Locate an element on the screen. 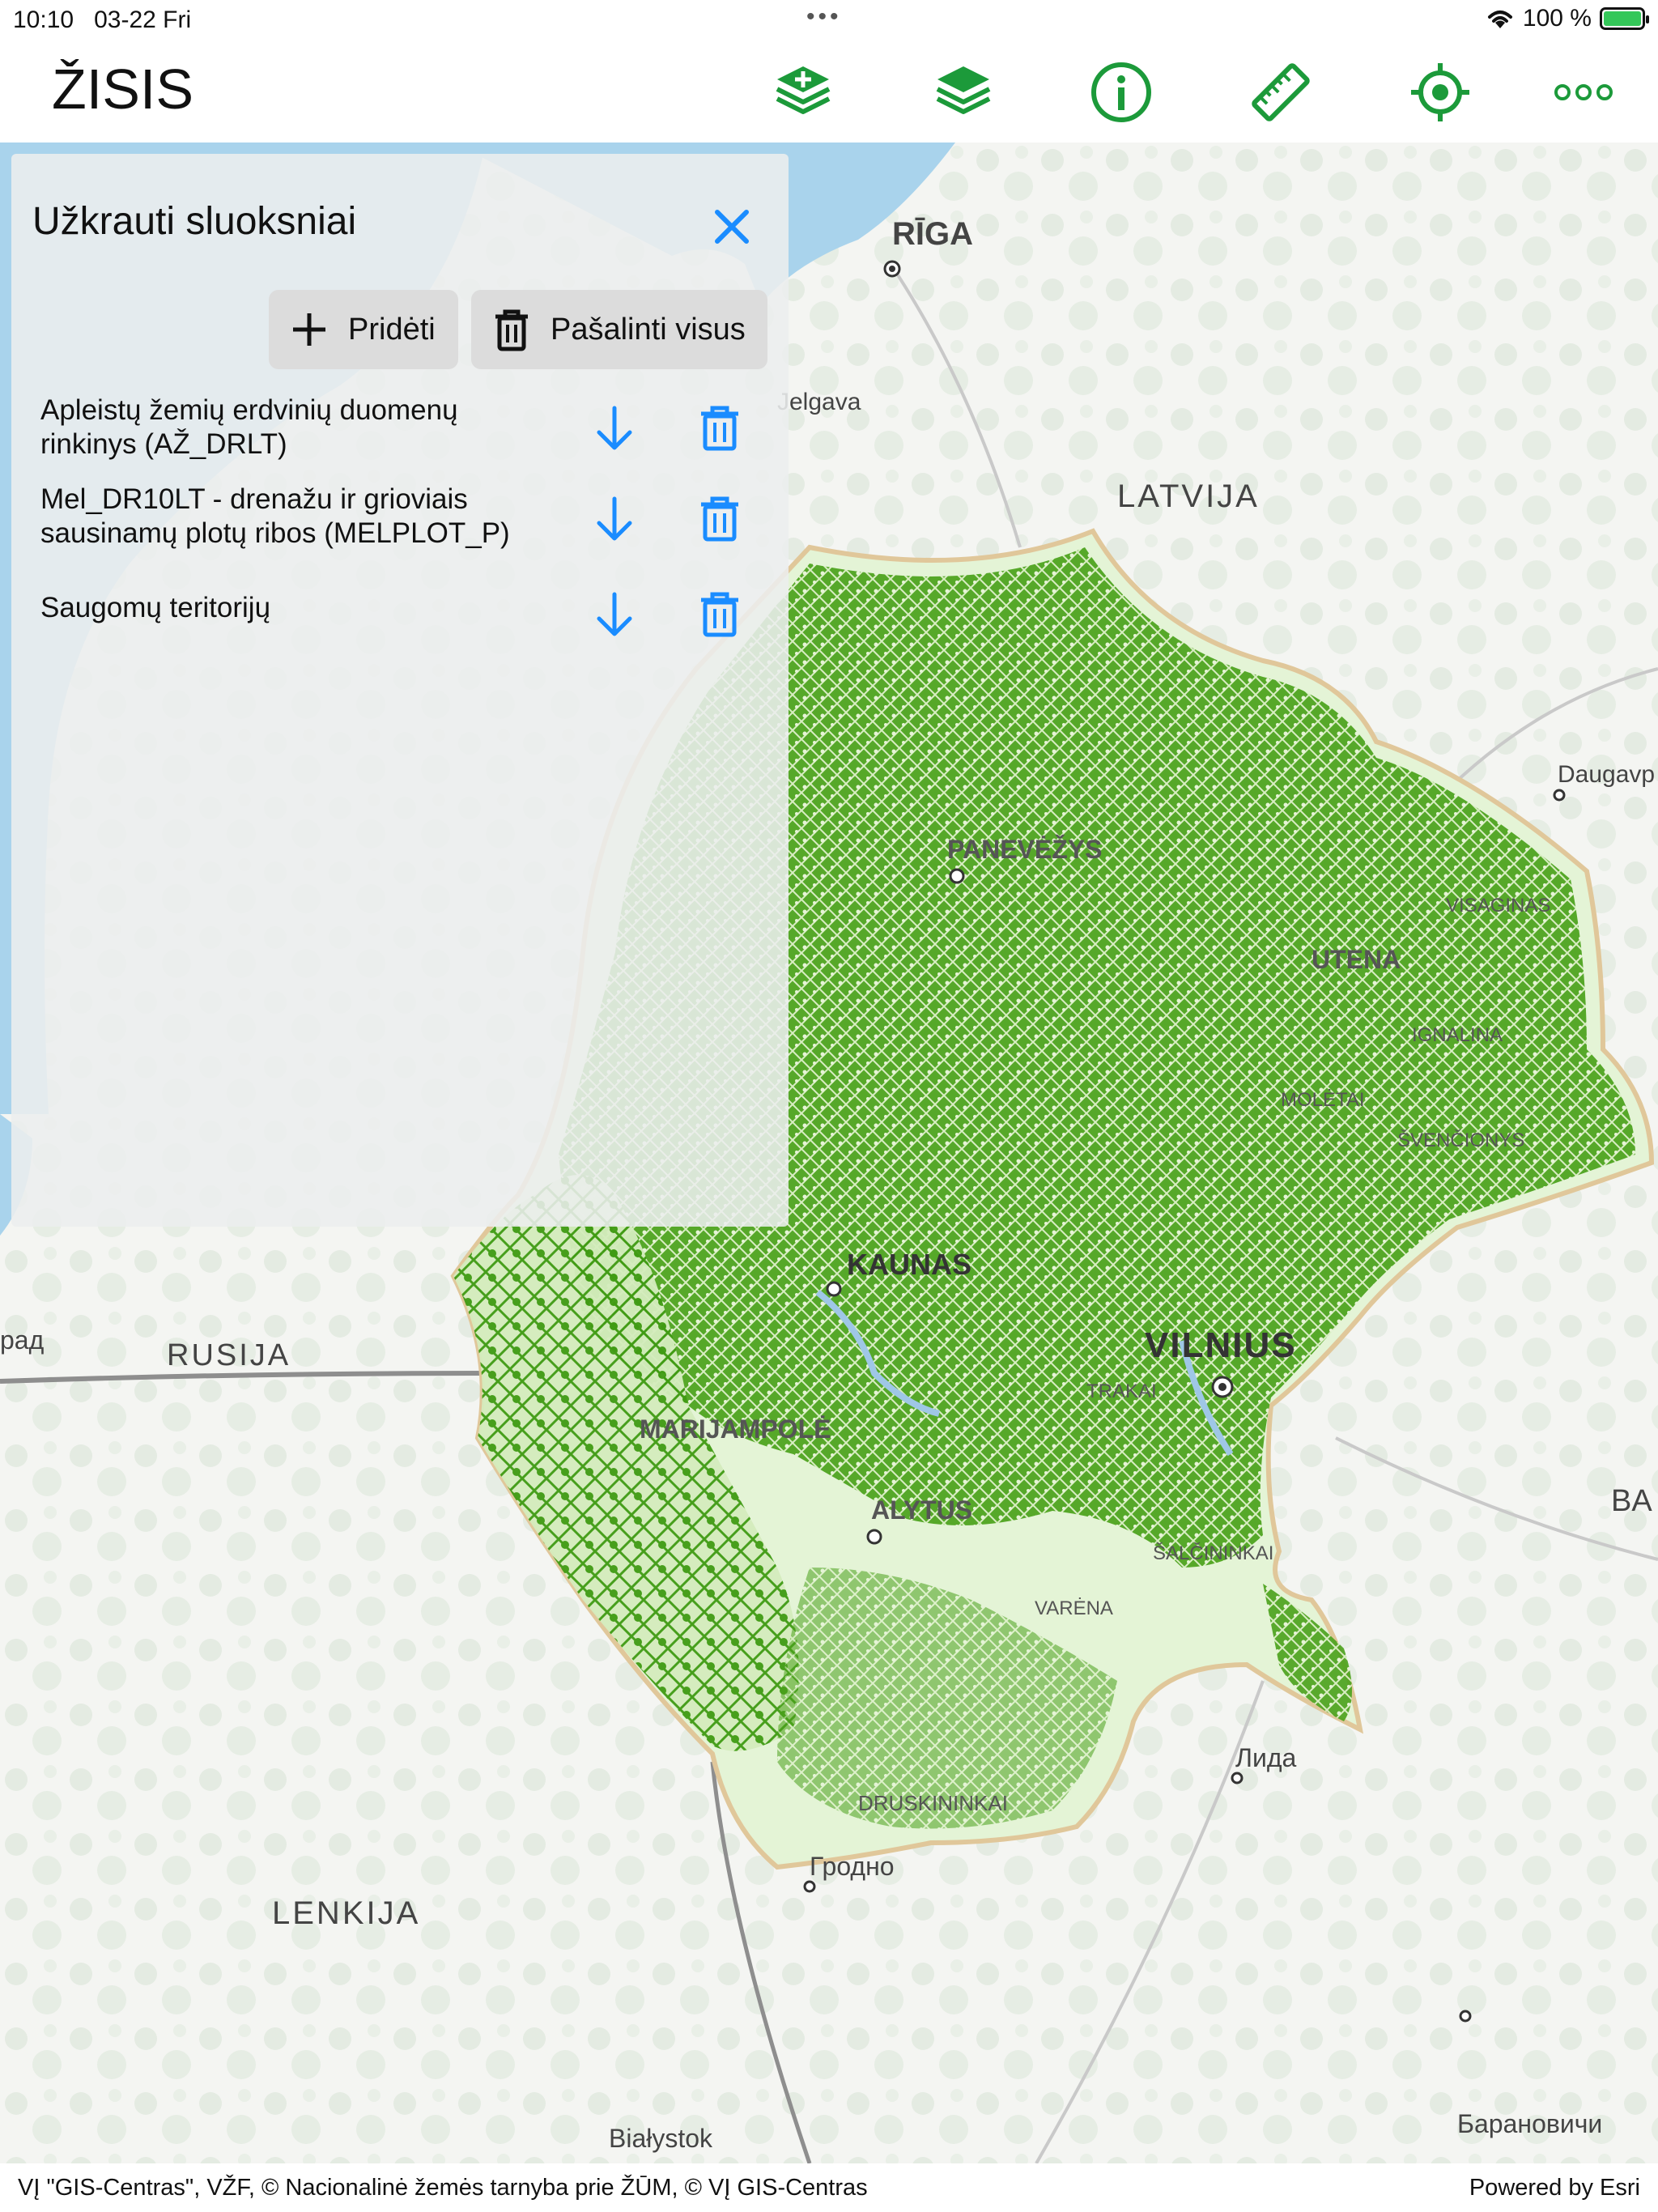 This screenshot has width=1658, height=2212. map-label-latvija: LATVIJA is located at coordinates (1188, 497).